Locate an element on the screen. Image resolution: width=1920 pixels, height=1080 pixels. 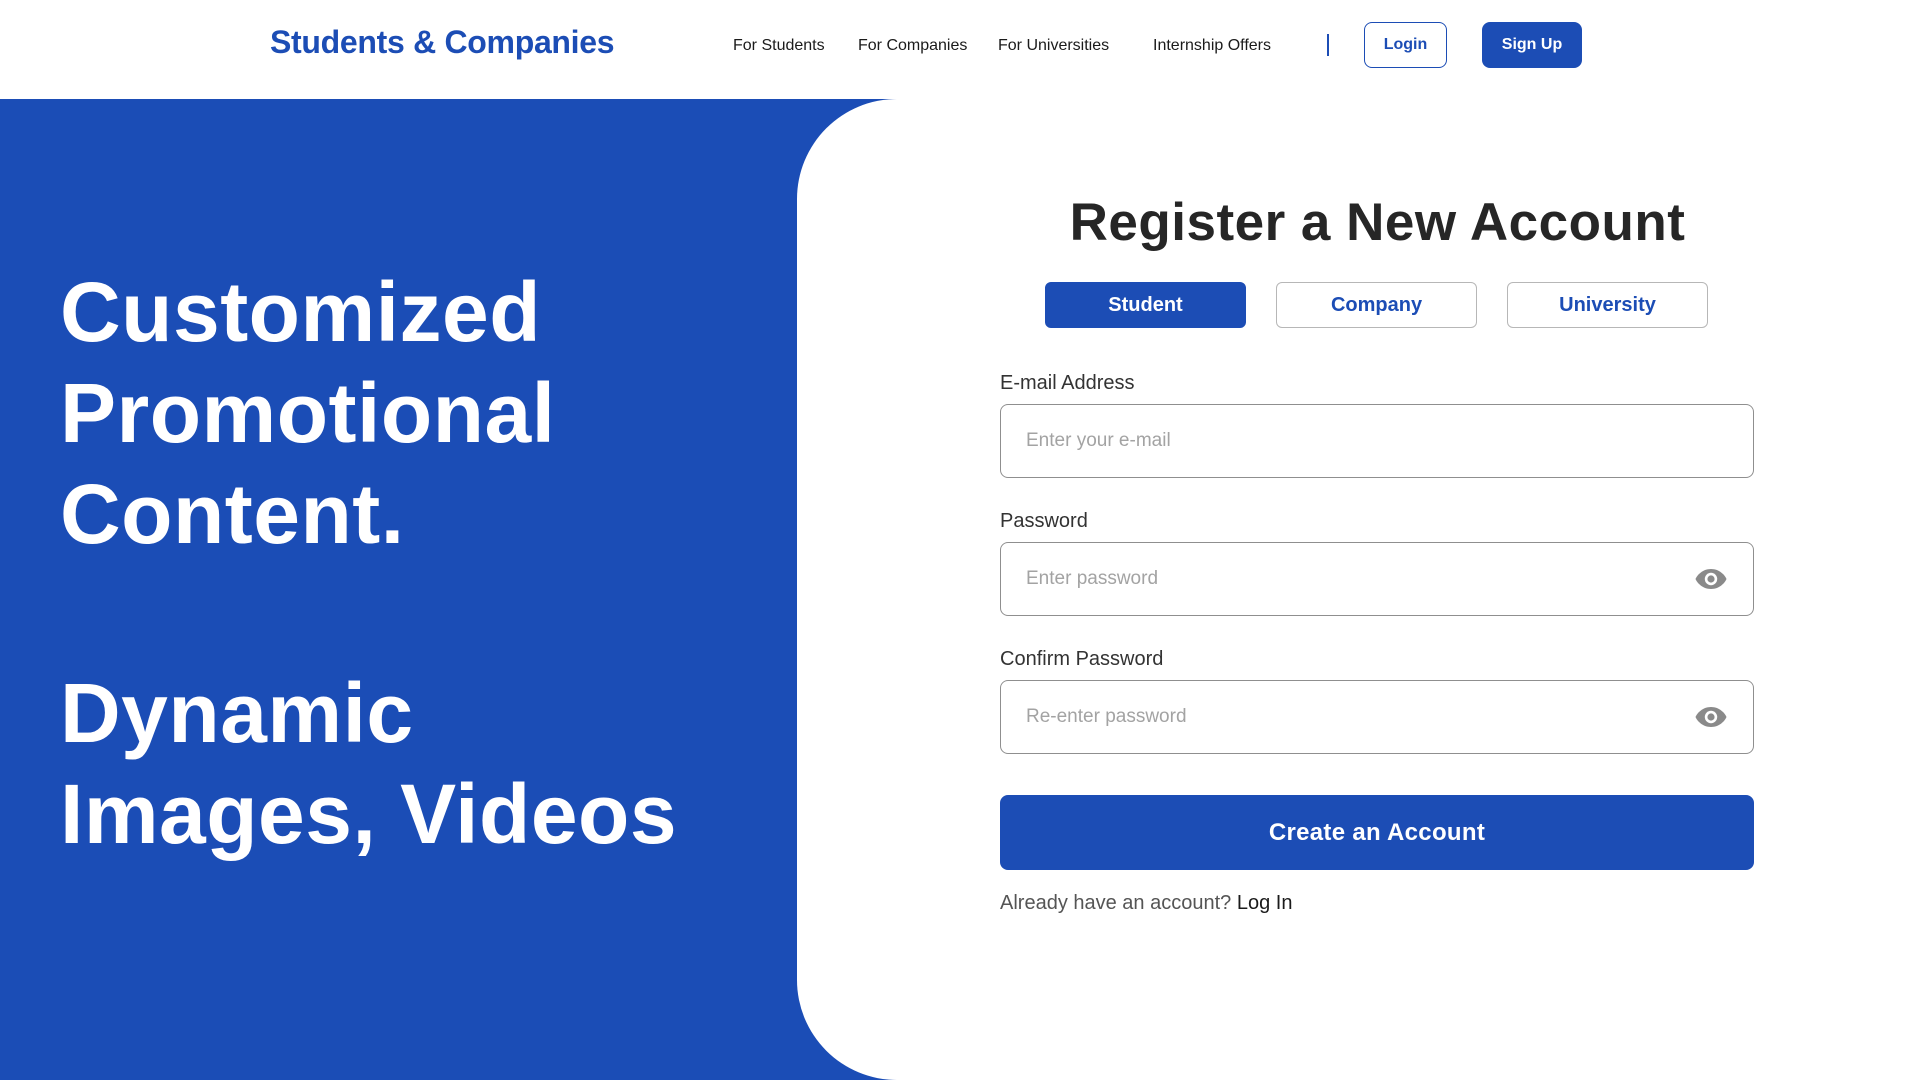
signup-button: Sign Up is located at coordinates (1532, 45).